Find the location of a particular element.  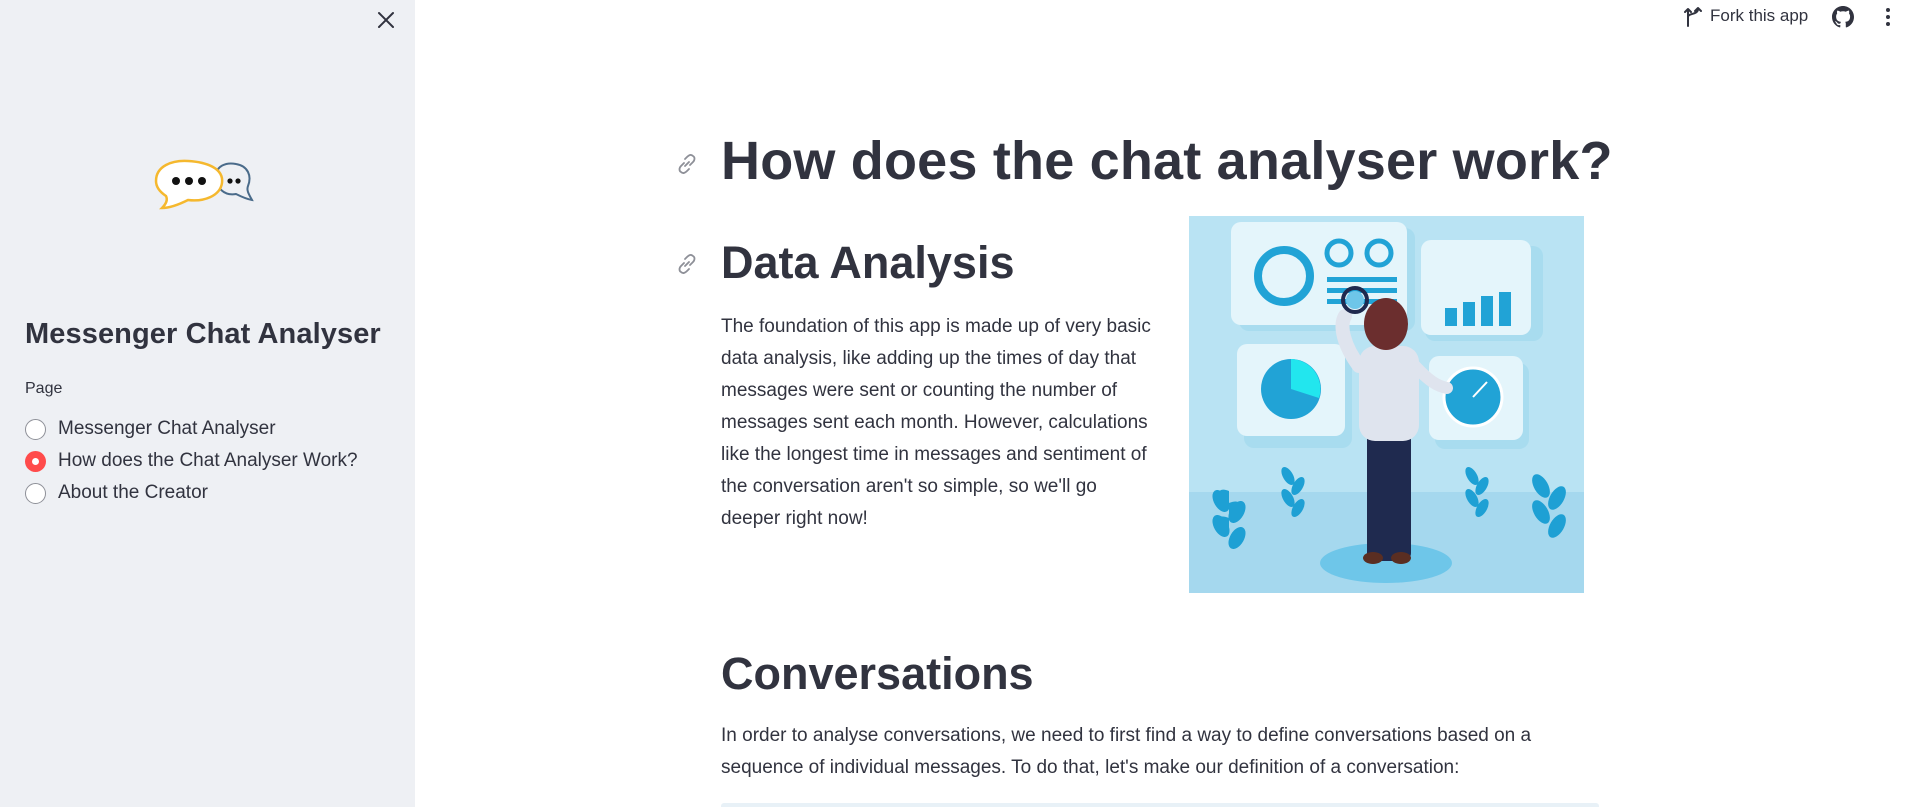

github-icon is located at coordinates (1843, 17).